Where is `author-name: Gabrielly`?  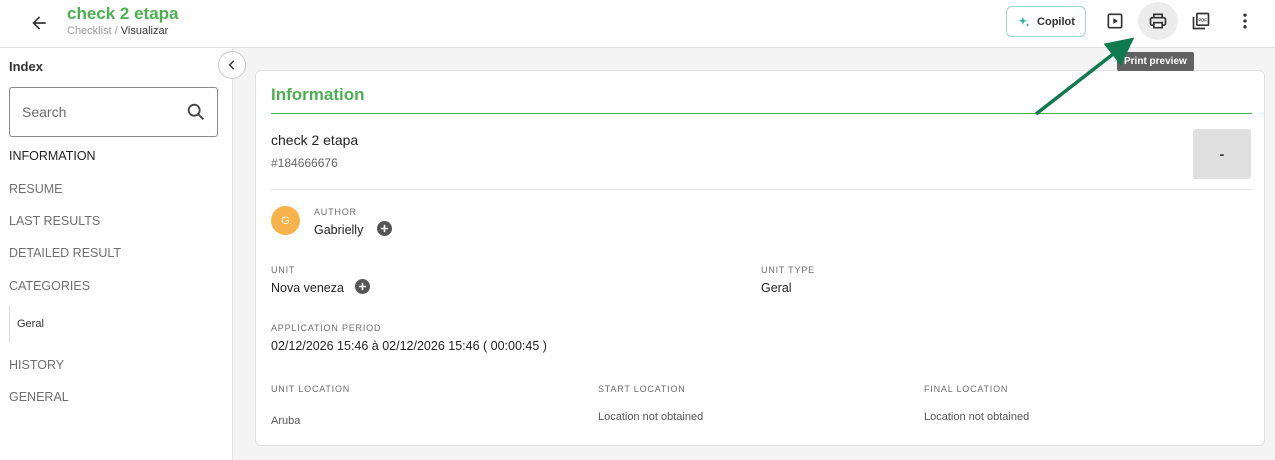
author-name: Gabrielly is located at coordinates (339, 230).